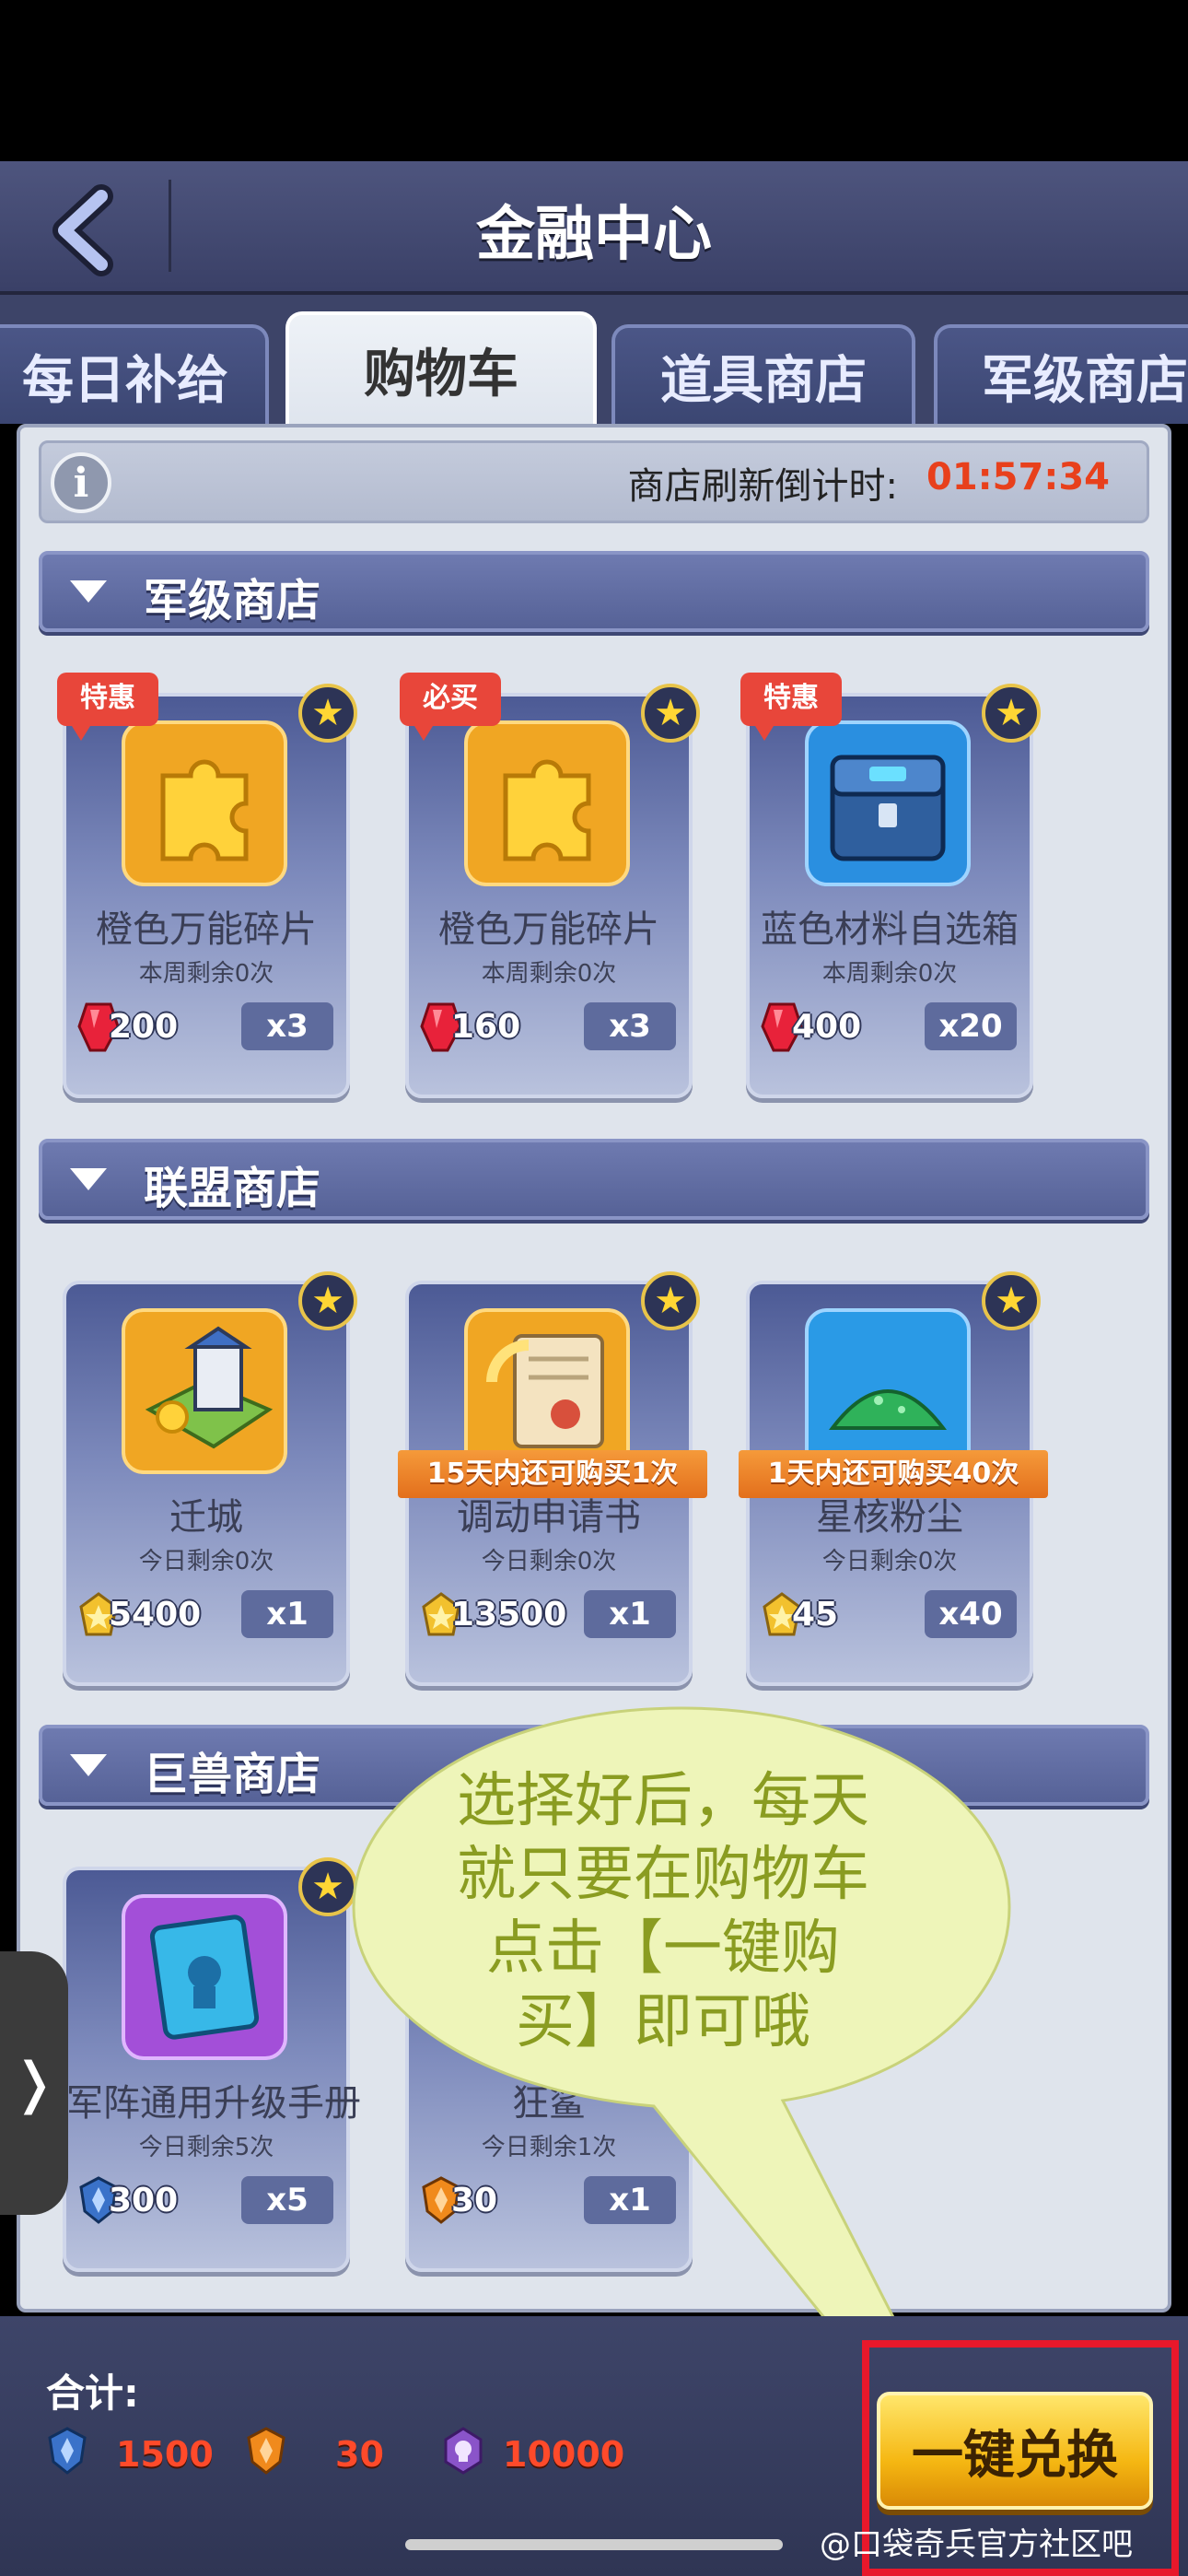 This screenshot has width=1188, height=2576. What do you see at coordinates (359, 2454) in the screenshot?
I see `total-orange-coin: 30` at bounding box center [359, 2454].